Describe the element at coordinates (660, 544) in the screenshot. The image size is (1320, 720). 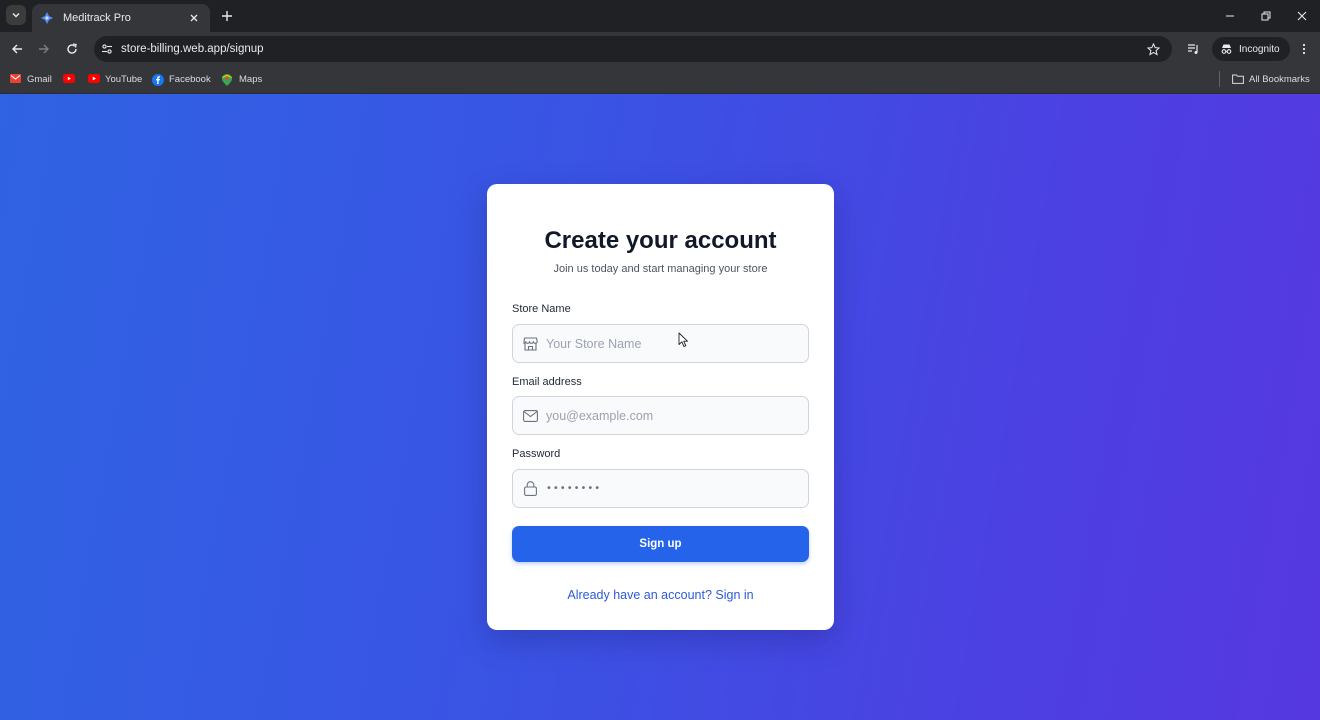
I see `sign-up-button: Sign up` at that location.